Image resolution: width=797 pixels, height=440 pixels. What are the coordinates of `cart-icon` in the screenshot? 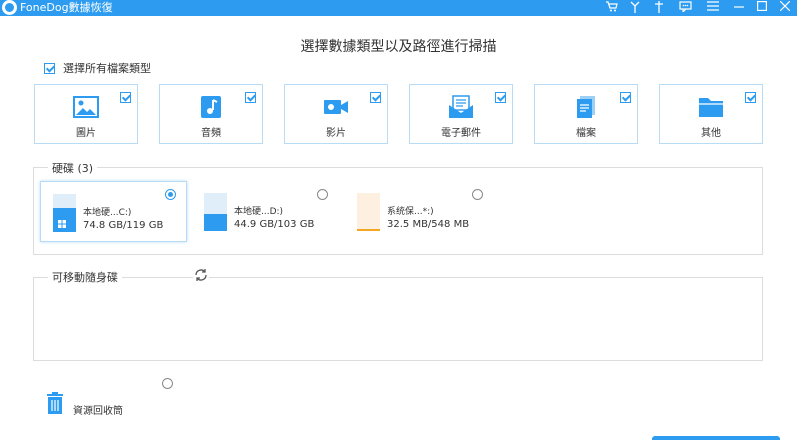 It's located at (612, 7).